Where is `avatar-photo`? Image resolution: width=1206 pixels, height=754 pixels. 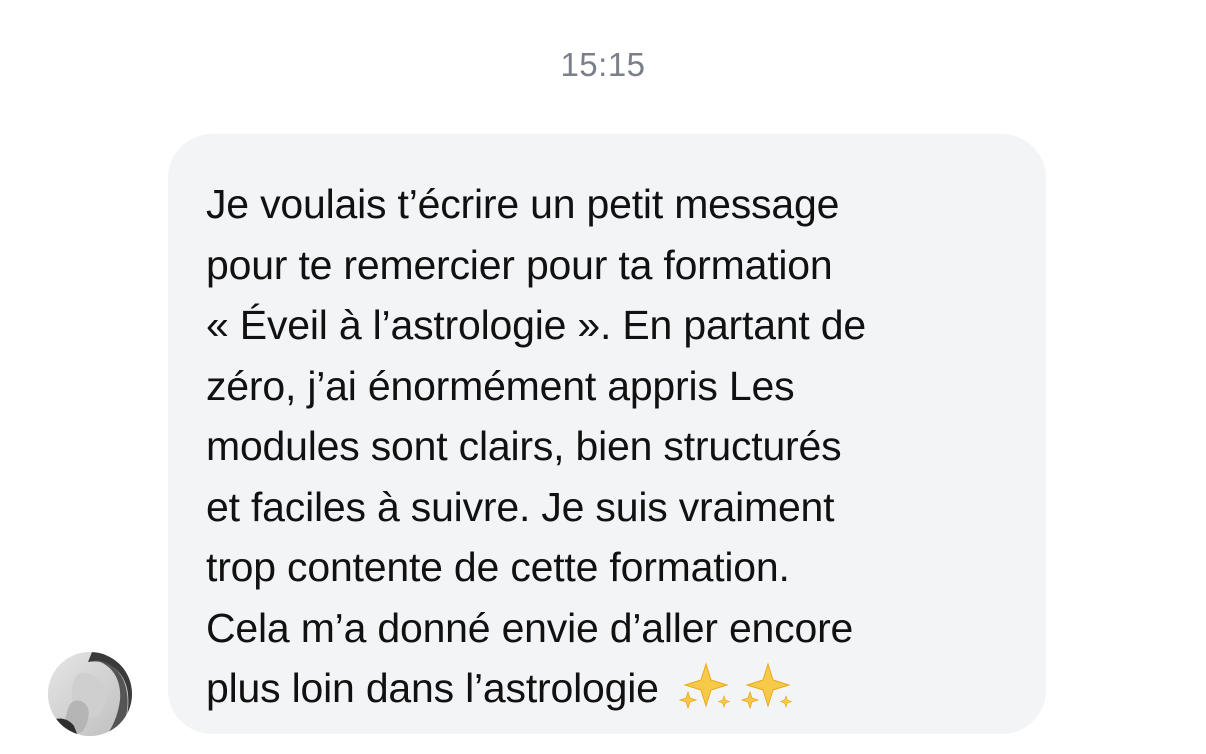 avatar-photo is located at coordinates (90, 694).